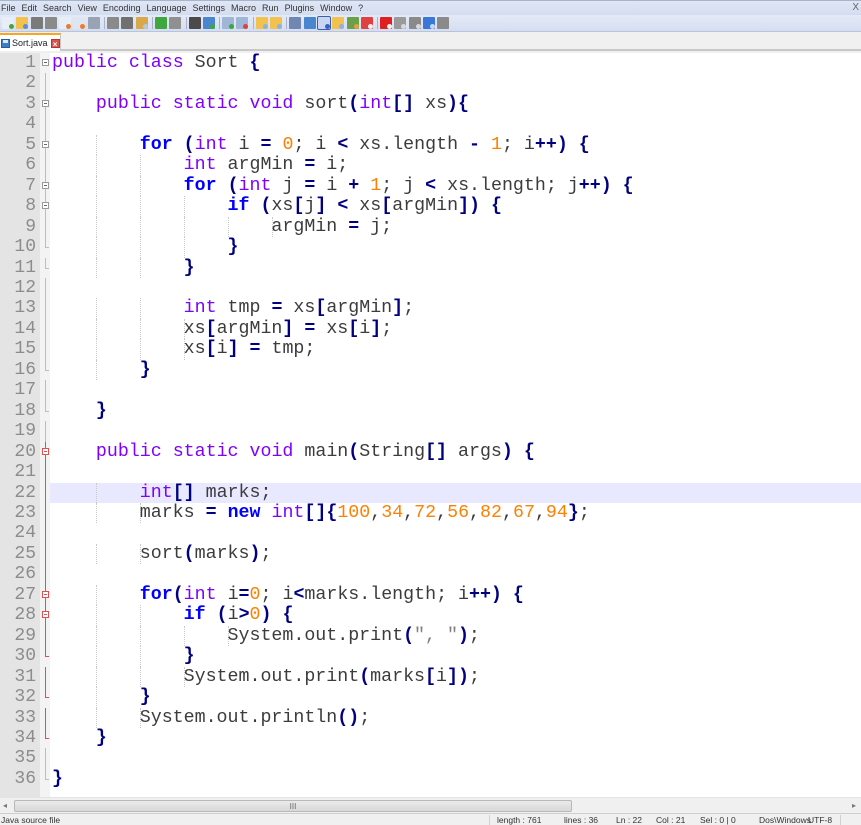  Describe the element at coordinates (352, 23) in the screenshot. I see `document-map-icon` at that location.